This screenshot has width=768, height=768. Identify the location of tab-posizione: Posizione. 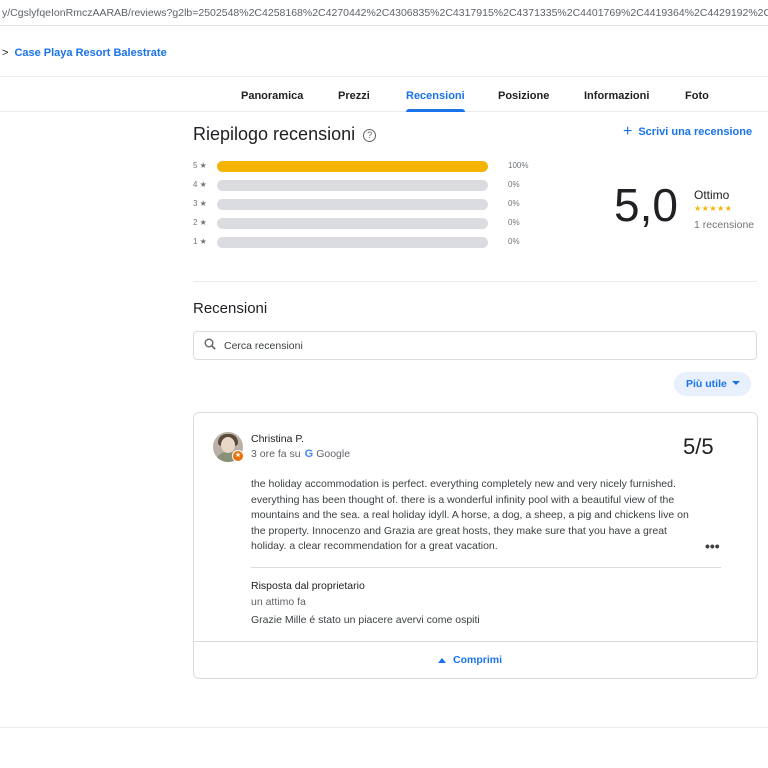
(523, 94).